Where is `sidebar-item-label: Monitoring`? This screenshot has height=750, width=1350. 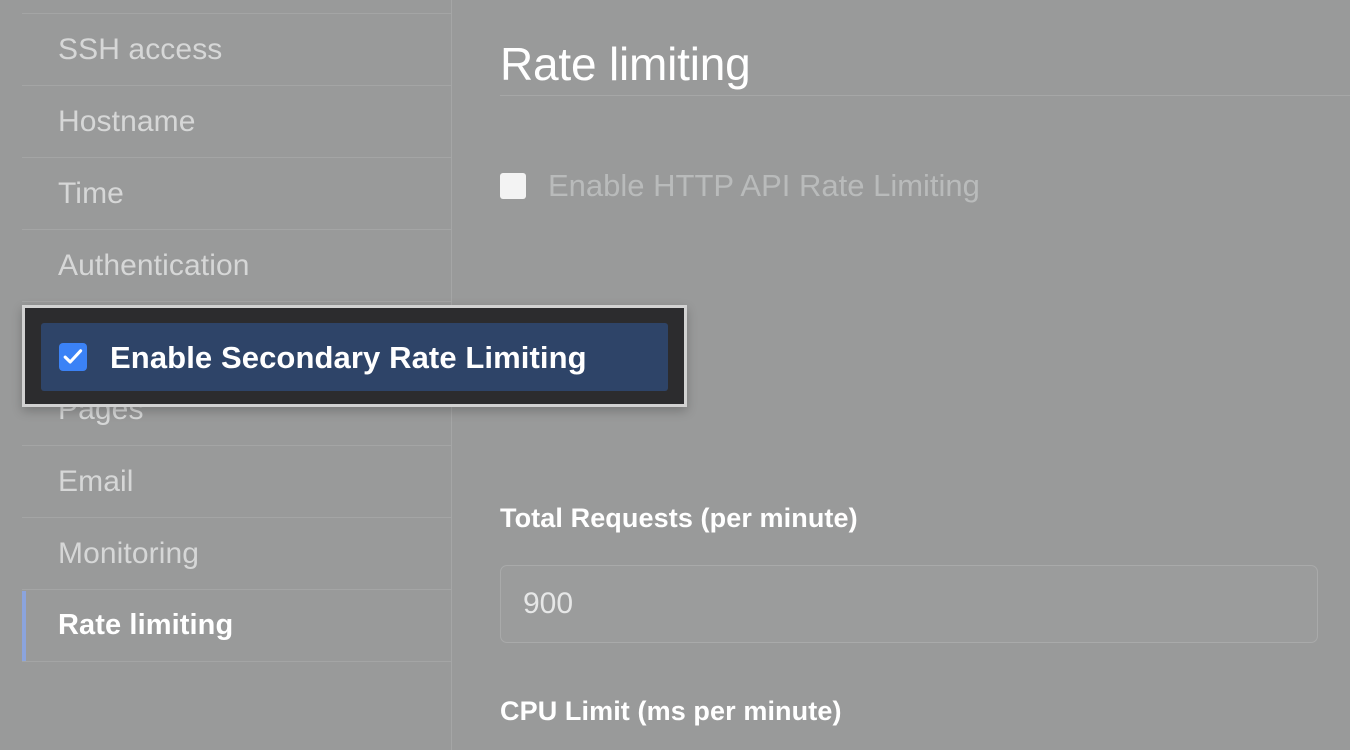
sidebar-item-label: Monitoring is located at coordinates (129, 553).